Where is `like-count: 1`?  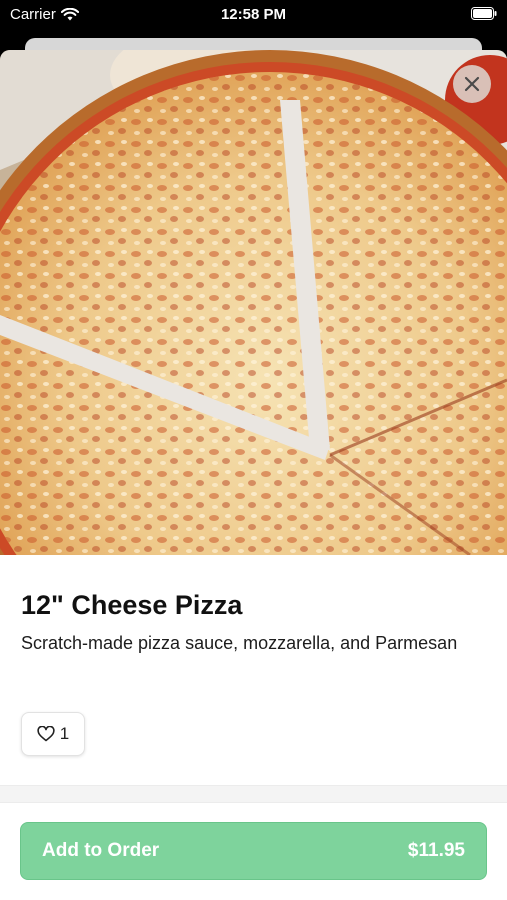
like-count: 1 is located at coordinates (64, 733).